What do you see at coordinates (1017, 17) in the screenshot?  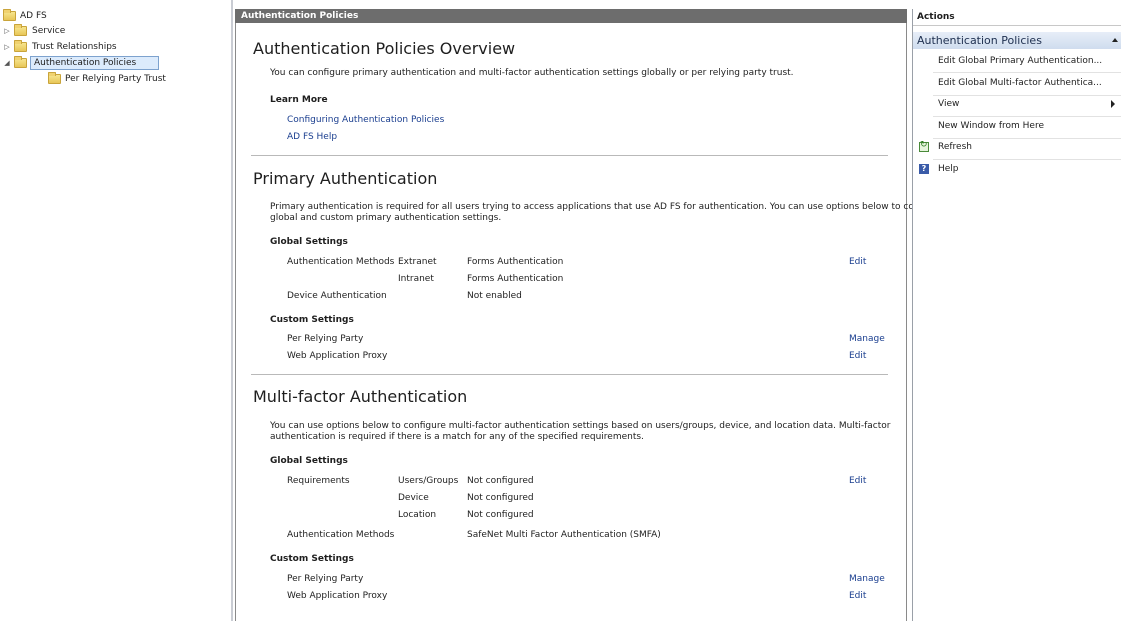 I see `actions-title: Actions` at bounding box center [1017, 17].